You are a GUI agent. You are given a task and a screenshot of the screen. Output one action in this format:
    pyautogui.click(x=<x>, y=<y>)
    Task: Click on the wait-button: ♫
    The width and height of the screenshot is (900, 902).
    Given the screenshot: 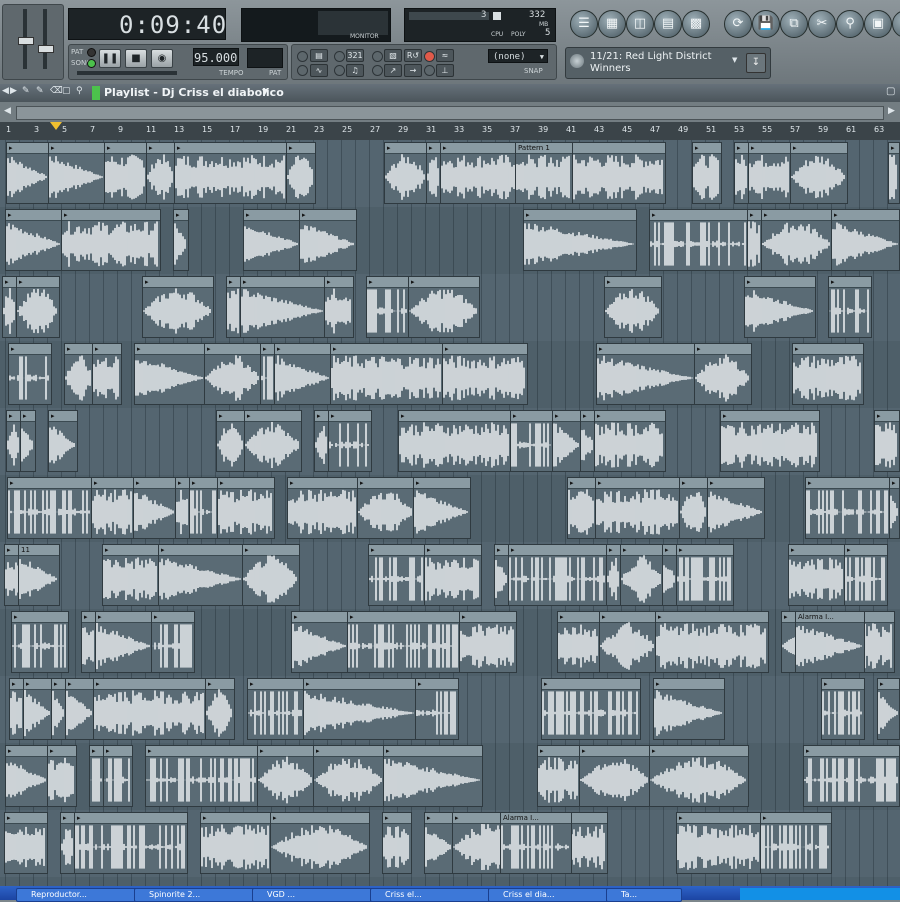 What is the action you would take?
    pyautogui.click(x=355, y=70)
    